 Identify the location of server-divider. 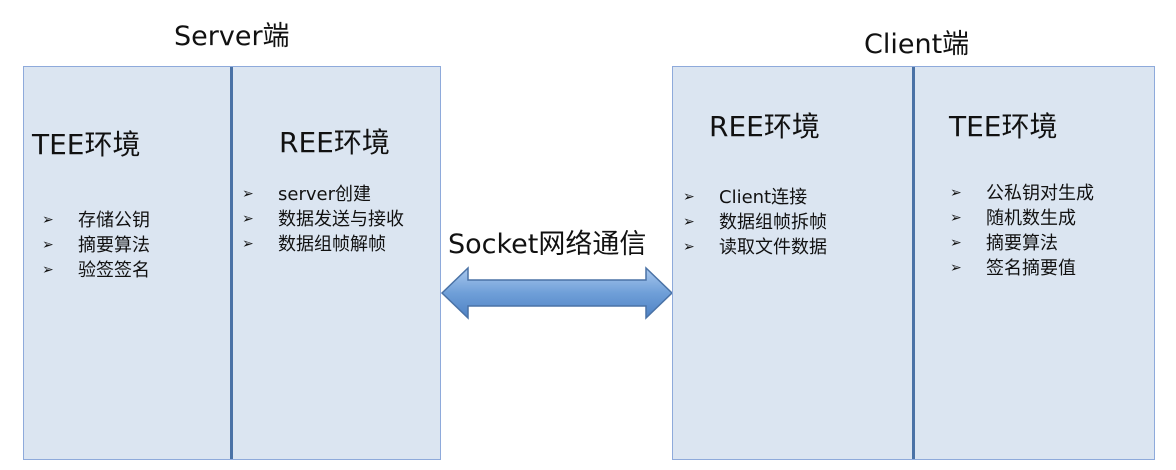
(231, 263).